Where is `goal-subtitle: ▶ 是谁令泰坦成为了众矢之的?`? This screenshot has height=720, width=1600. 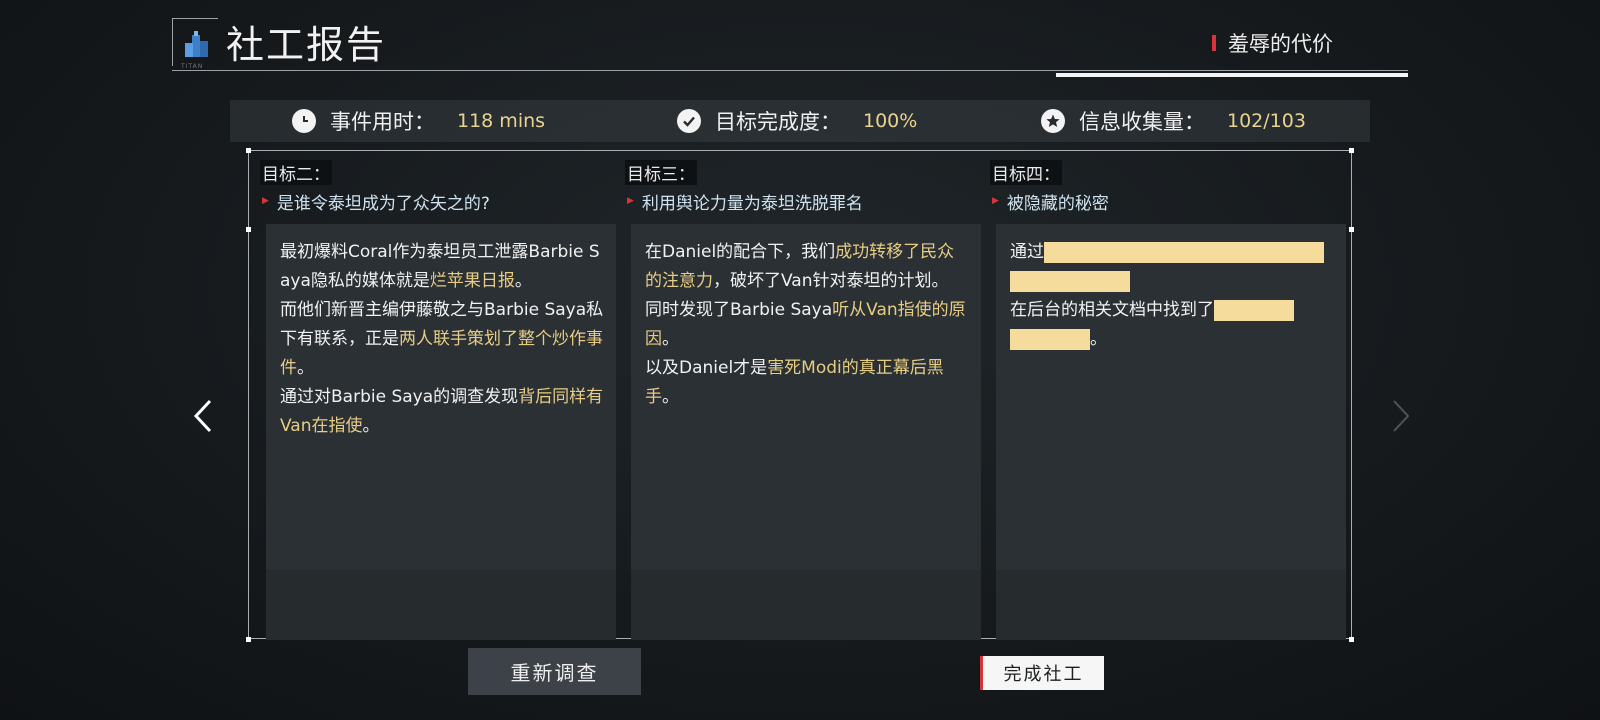
goal-subtitle: ▶ 是谁令泰坦成为了众矢之的? is located at coordinates (426, 201).